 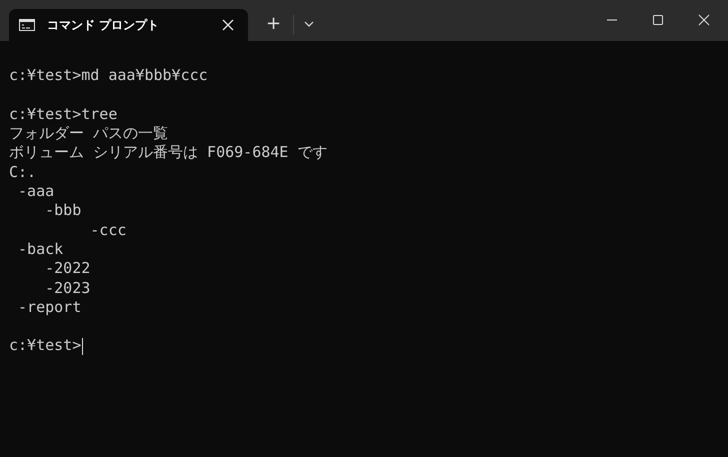 What do you see at coordinates (36, 192) in the screenshot?
I see `tree-entry: -aaa` at bounding box center [36, 192].